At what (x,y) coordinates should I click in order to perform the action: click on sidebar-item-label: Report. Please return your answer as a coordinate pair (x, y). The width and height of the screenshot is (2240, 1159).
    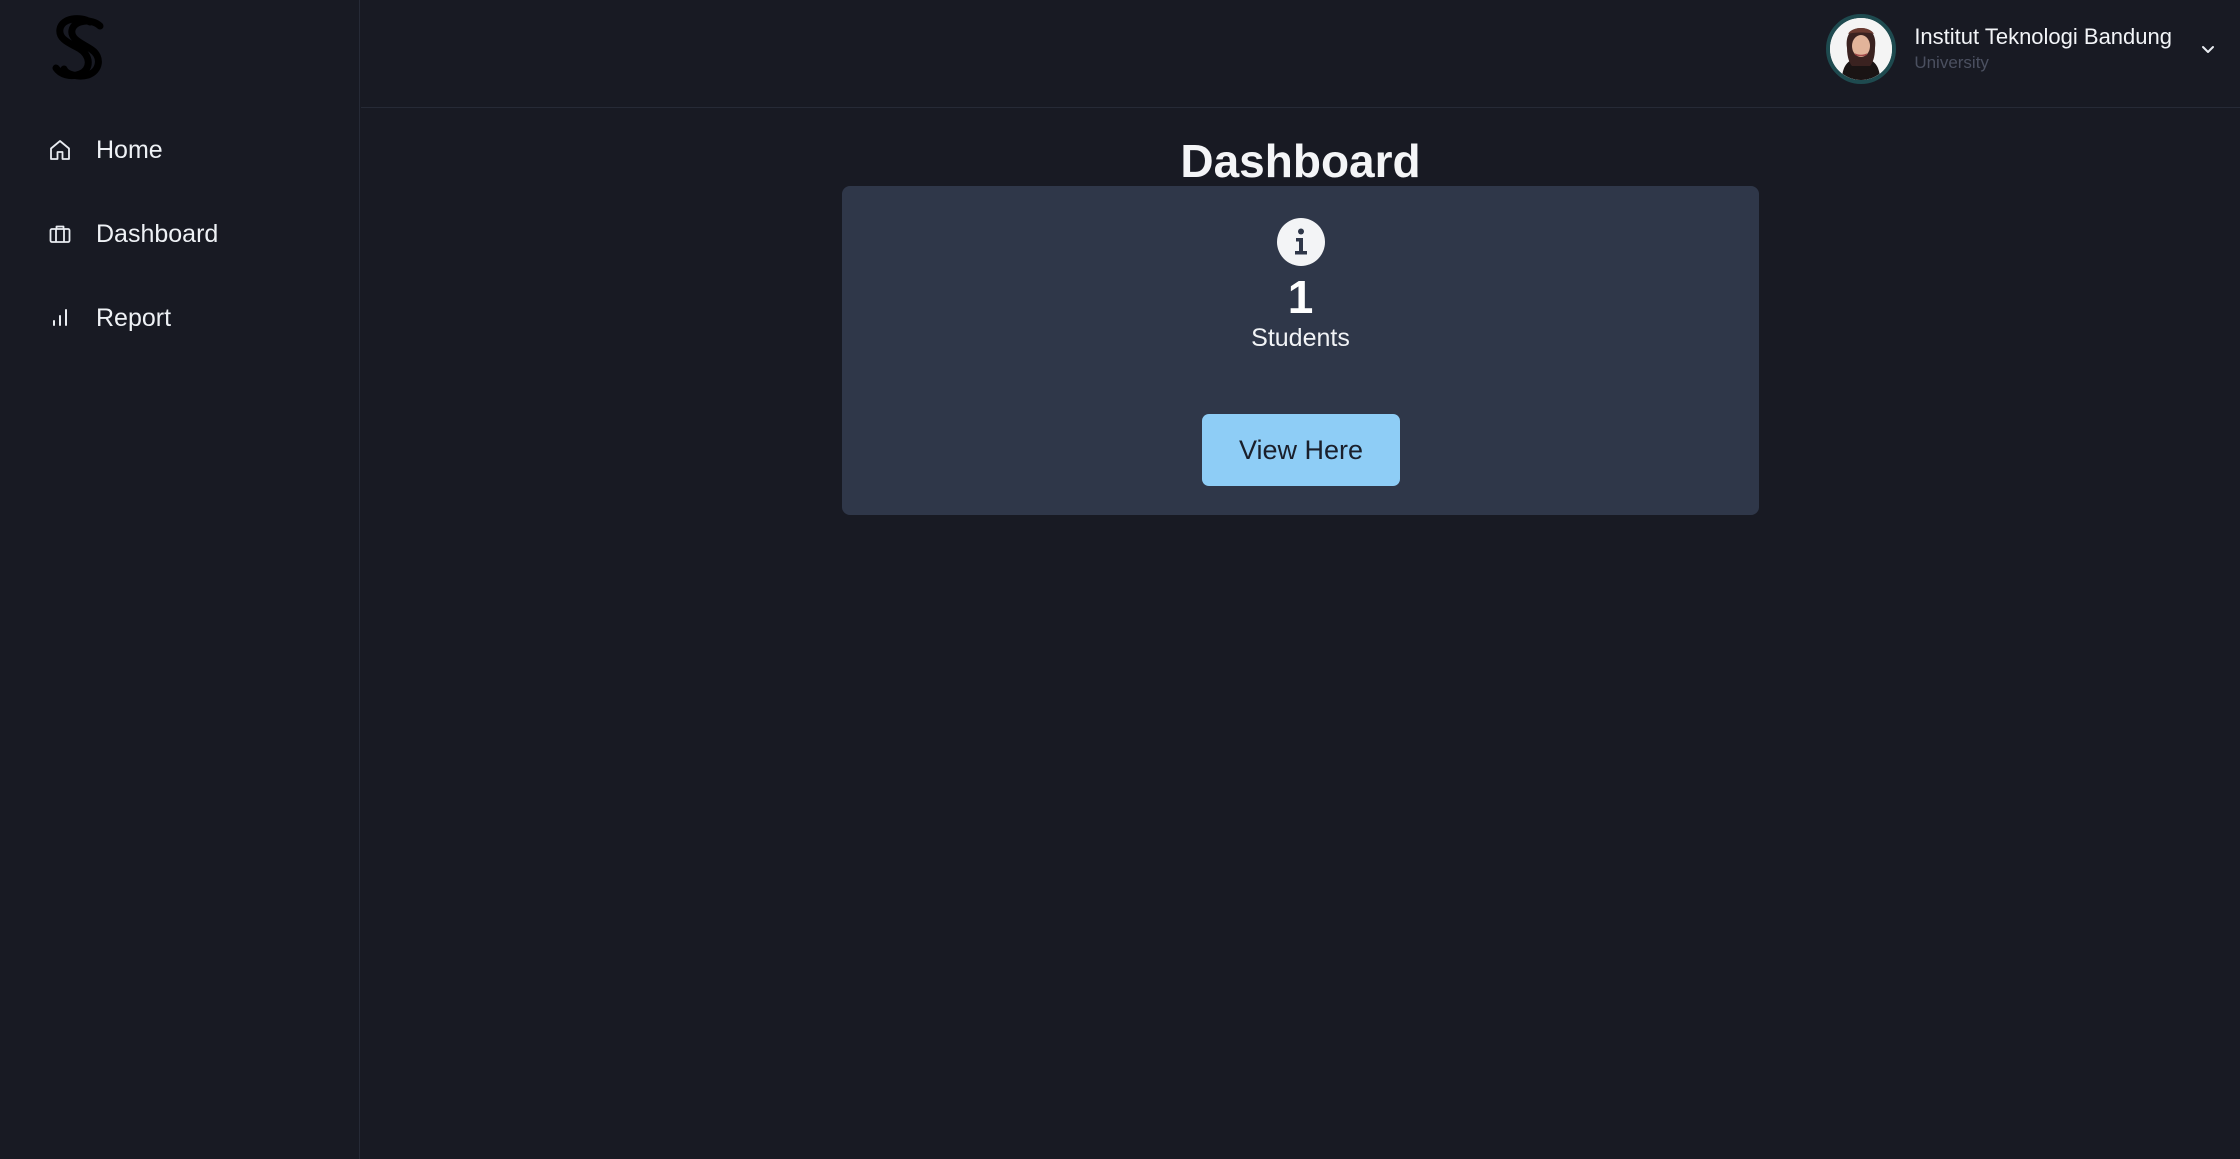
    Looking at the image, I should click on (134, 317).